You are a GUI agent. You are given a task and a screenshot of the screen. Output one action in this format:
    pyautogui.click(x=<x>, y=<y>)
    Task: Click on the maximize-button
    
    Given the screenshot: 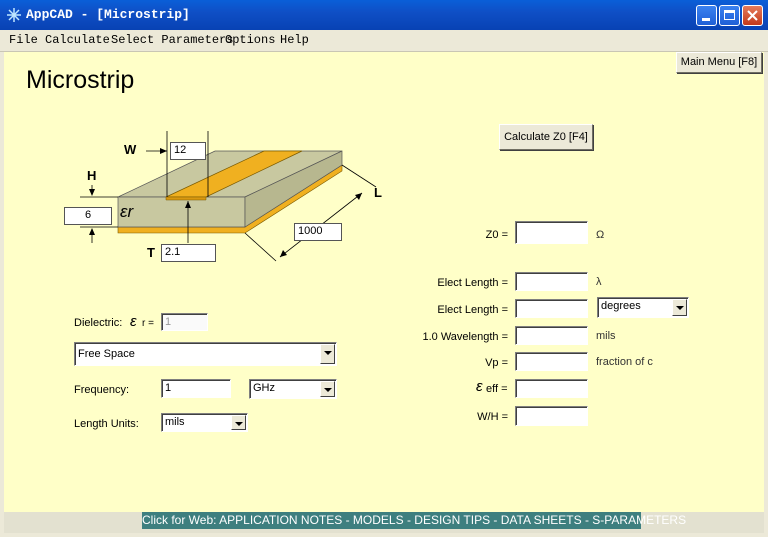 What is the action you would take?
    pyautogui.click(x=729, y=15)
    